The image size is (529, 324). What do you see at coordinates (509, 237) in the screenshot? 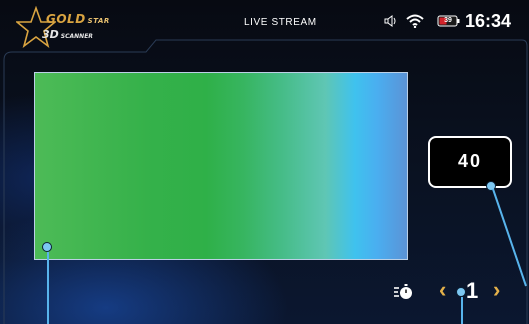
I see `value-pointer-line` at bounding box center [509, 237].